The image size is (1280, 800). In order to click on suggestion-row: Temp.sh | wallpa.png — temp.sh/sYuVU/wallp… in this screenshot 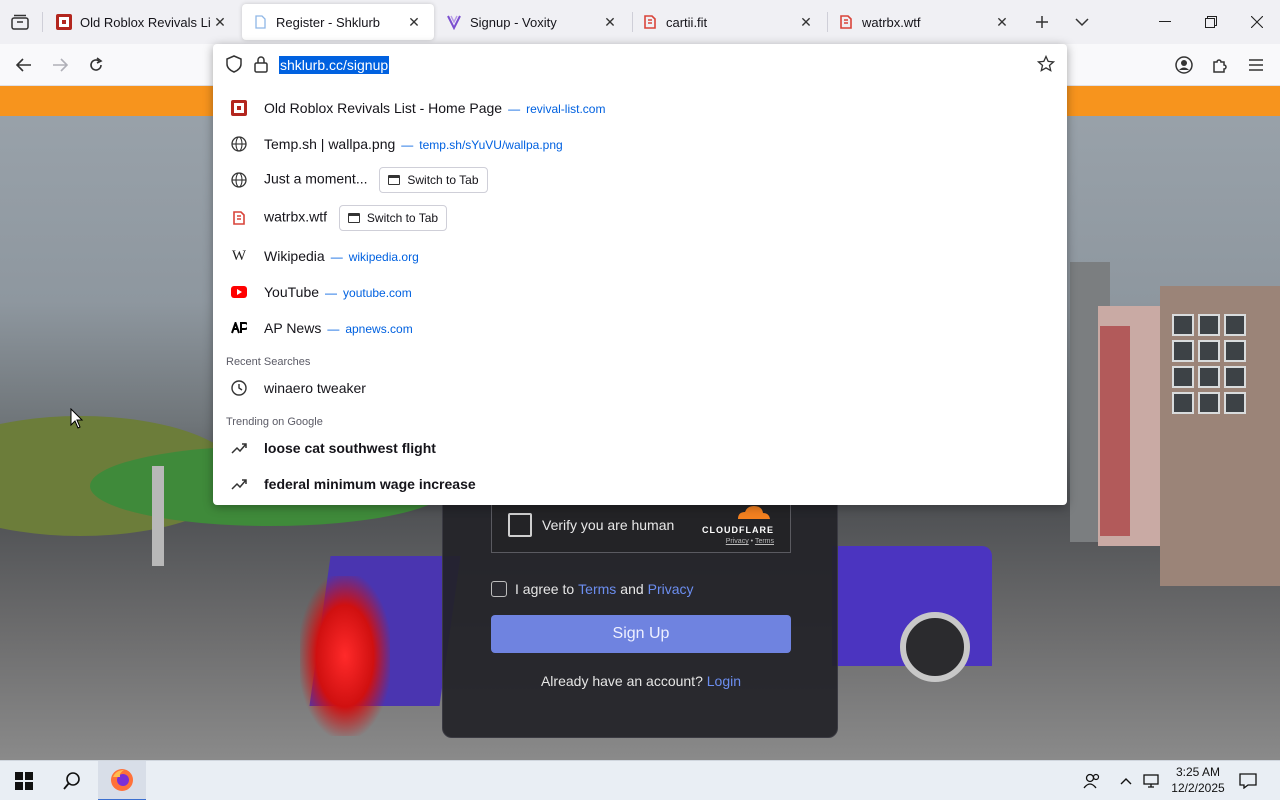, I will do `click(640, 144)`.